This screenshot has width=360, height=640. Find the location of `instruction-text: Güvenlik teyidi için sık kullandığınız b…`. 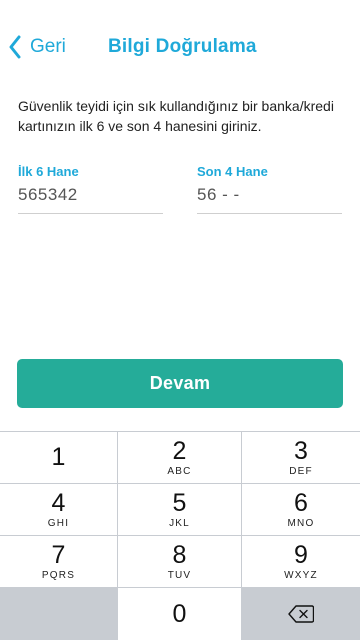

instruction-text: Güvenlik teyidi için sık kullandığınız b… is located at coordinates (176, 116).